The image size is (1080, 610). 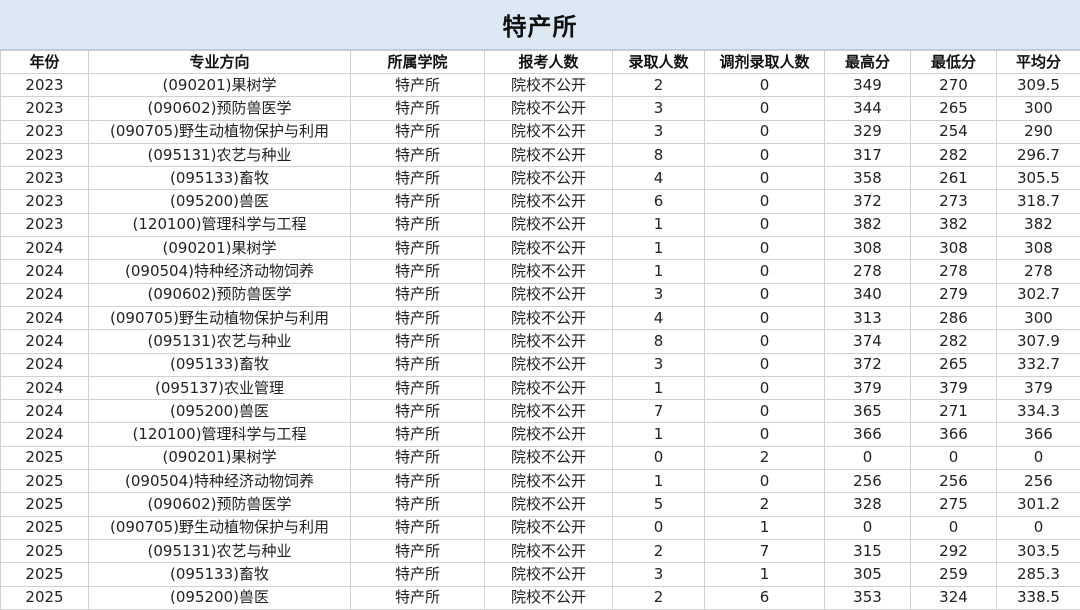 I want to click on cell-avg-score: 308, so click(x=1038, y=248).